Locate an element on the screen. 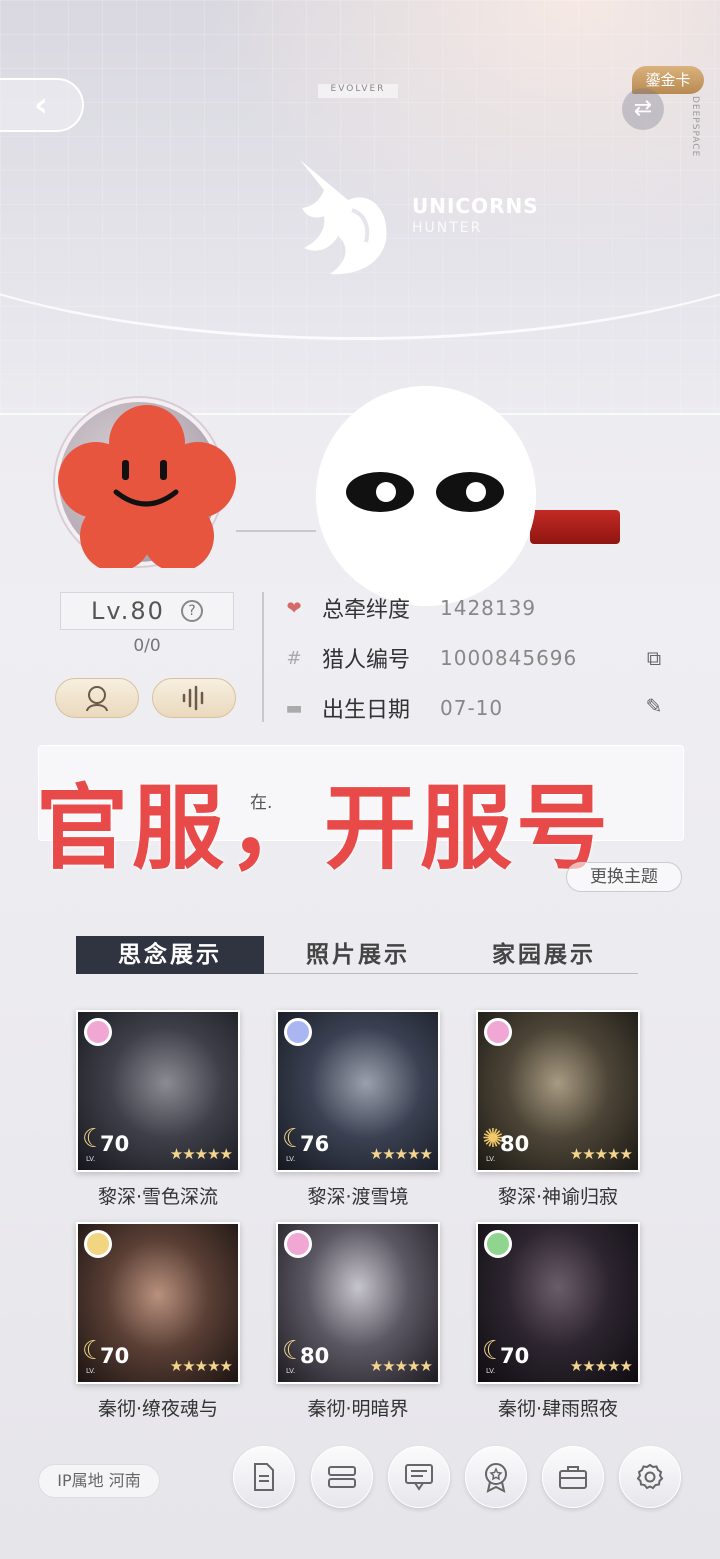  help-icon: ? is located at coordinates (191, 611).